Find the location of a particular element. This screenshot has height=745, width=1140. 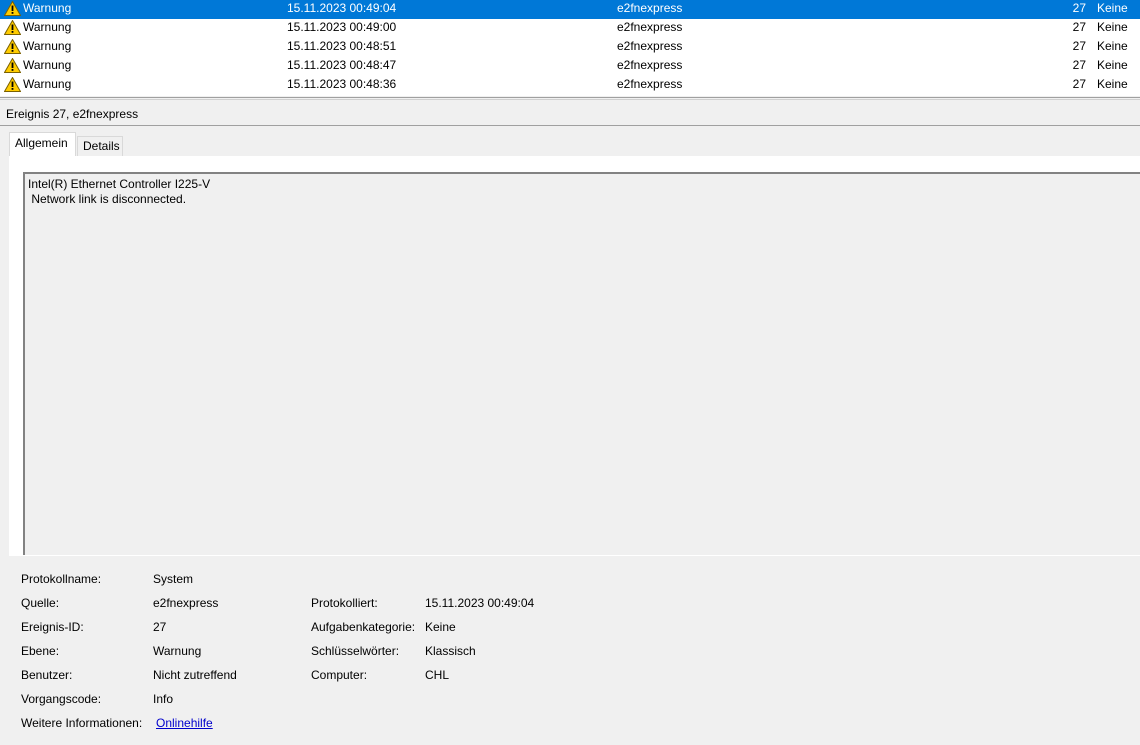

online-help-link: Onlinehilfe is located at coordinates (184, 723).